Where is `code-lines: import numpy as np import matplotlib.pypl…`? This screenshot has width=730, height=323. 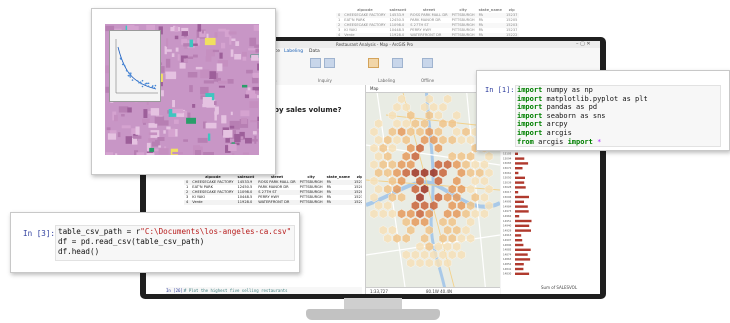 code-lines: import numpy as np import matplotlib.pypl… is located at coordinates (582, 116).